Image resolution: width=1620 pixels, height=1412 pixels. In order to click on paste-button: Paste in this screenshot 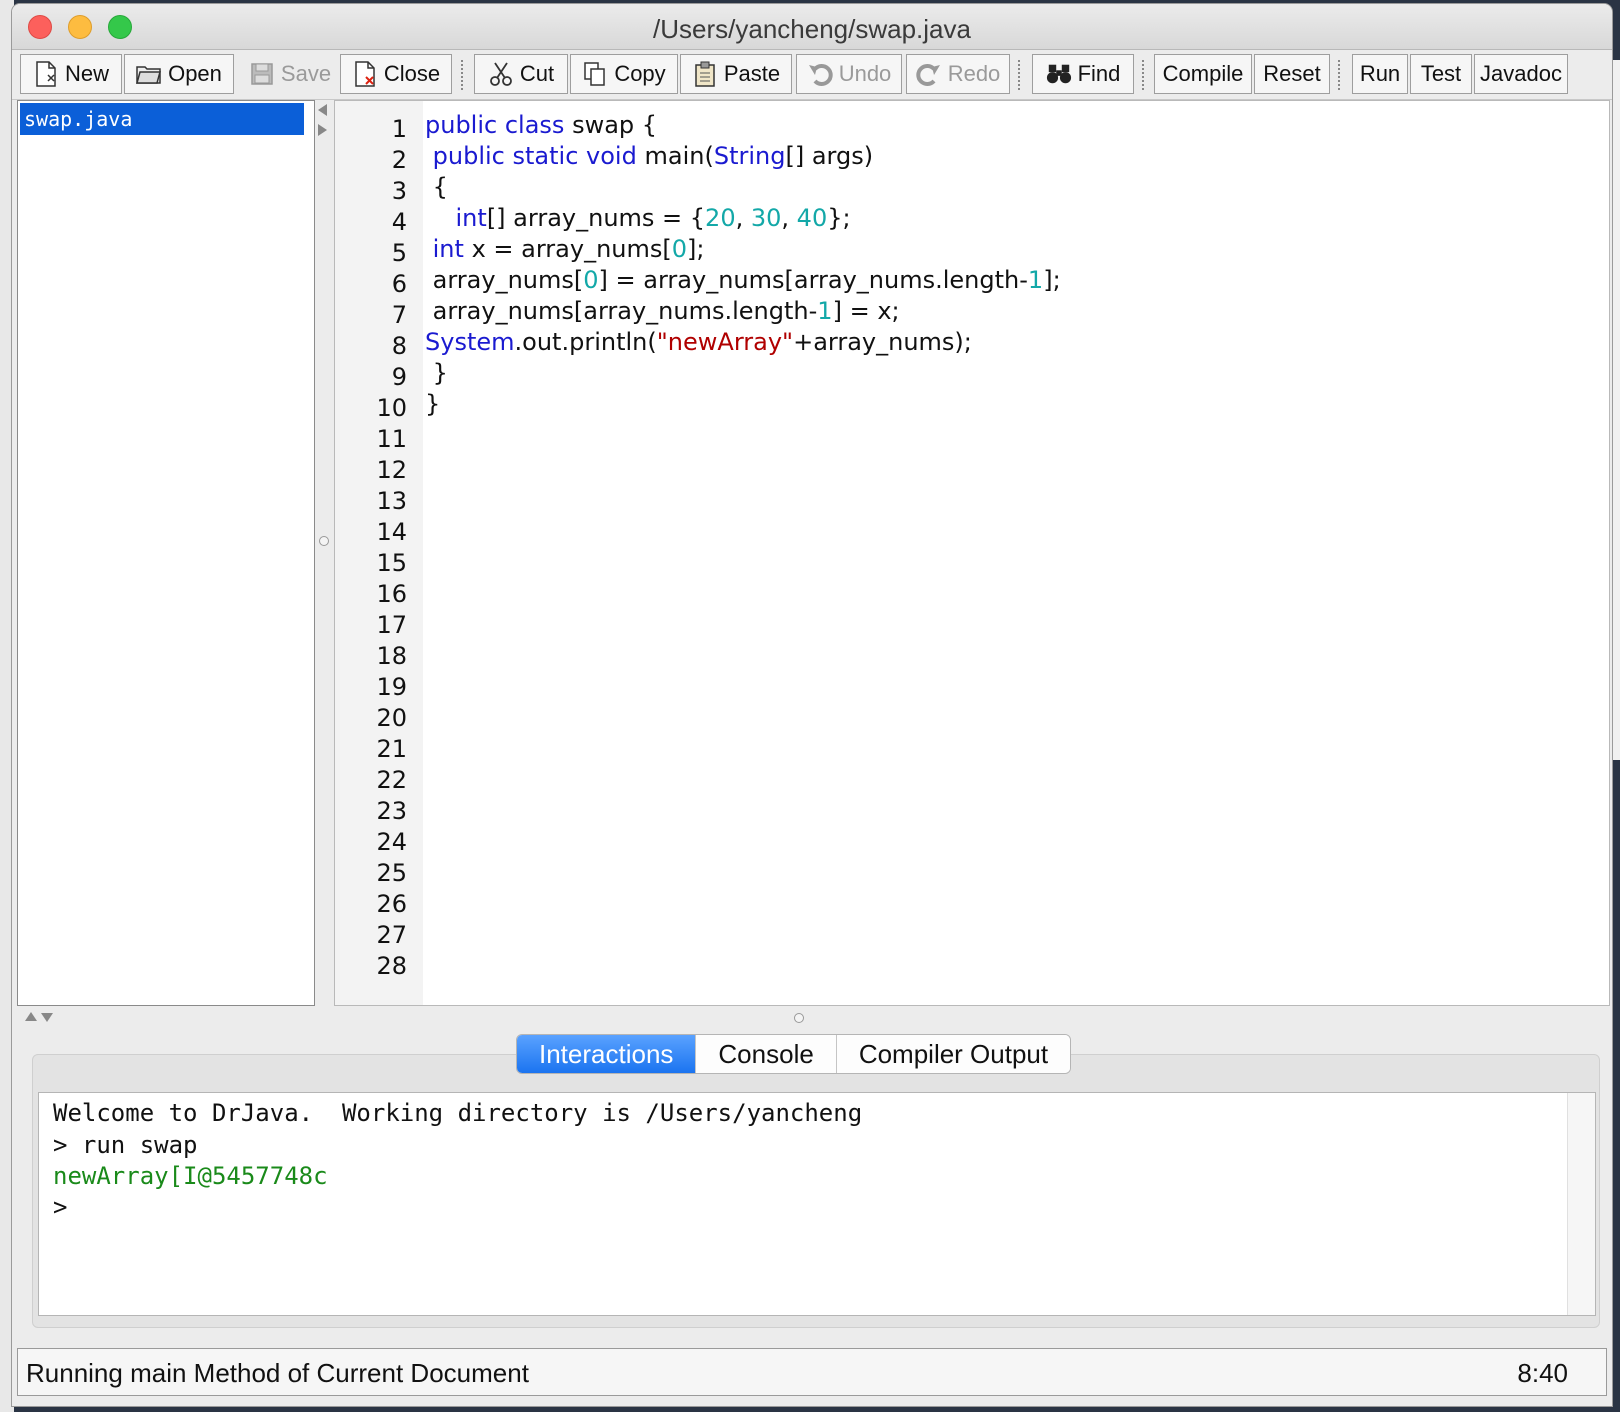, I will do `click(736, 74)`.